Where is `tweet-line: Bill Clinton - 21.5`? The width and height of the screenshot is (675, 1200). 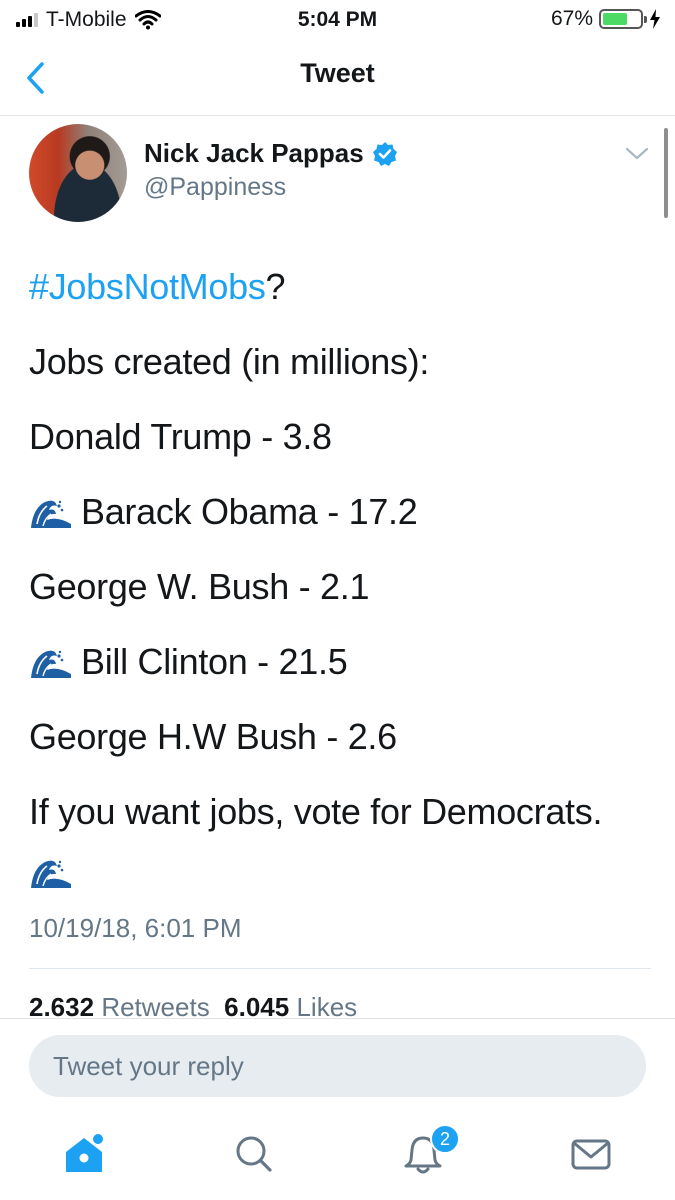 tweet-line: Bill Clinton - 21.5 is located at coordinates (188, 662).